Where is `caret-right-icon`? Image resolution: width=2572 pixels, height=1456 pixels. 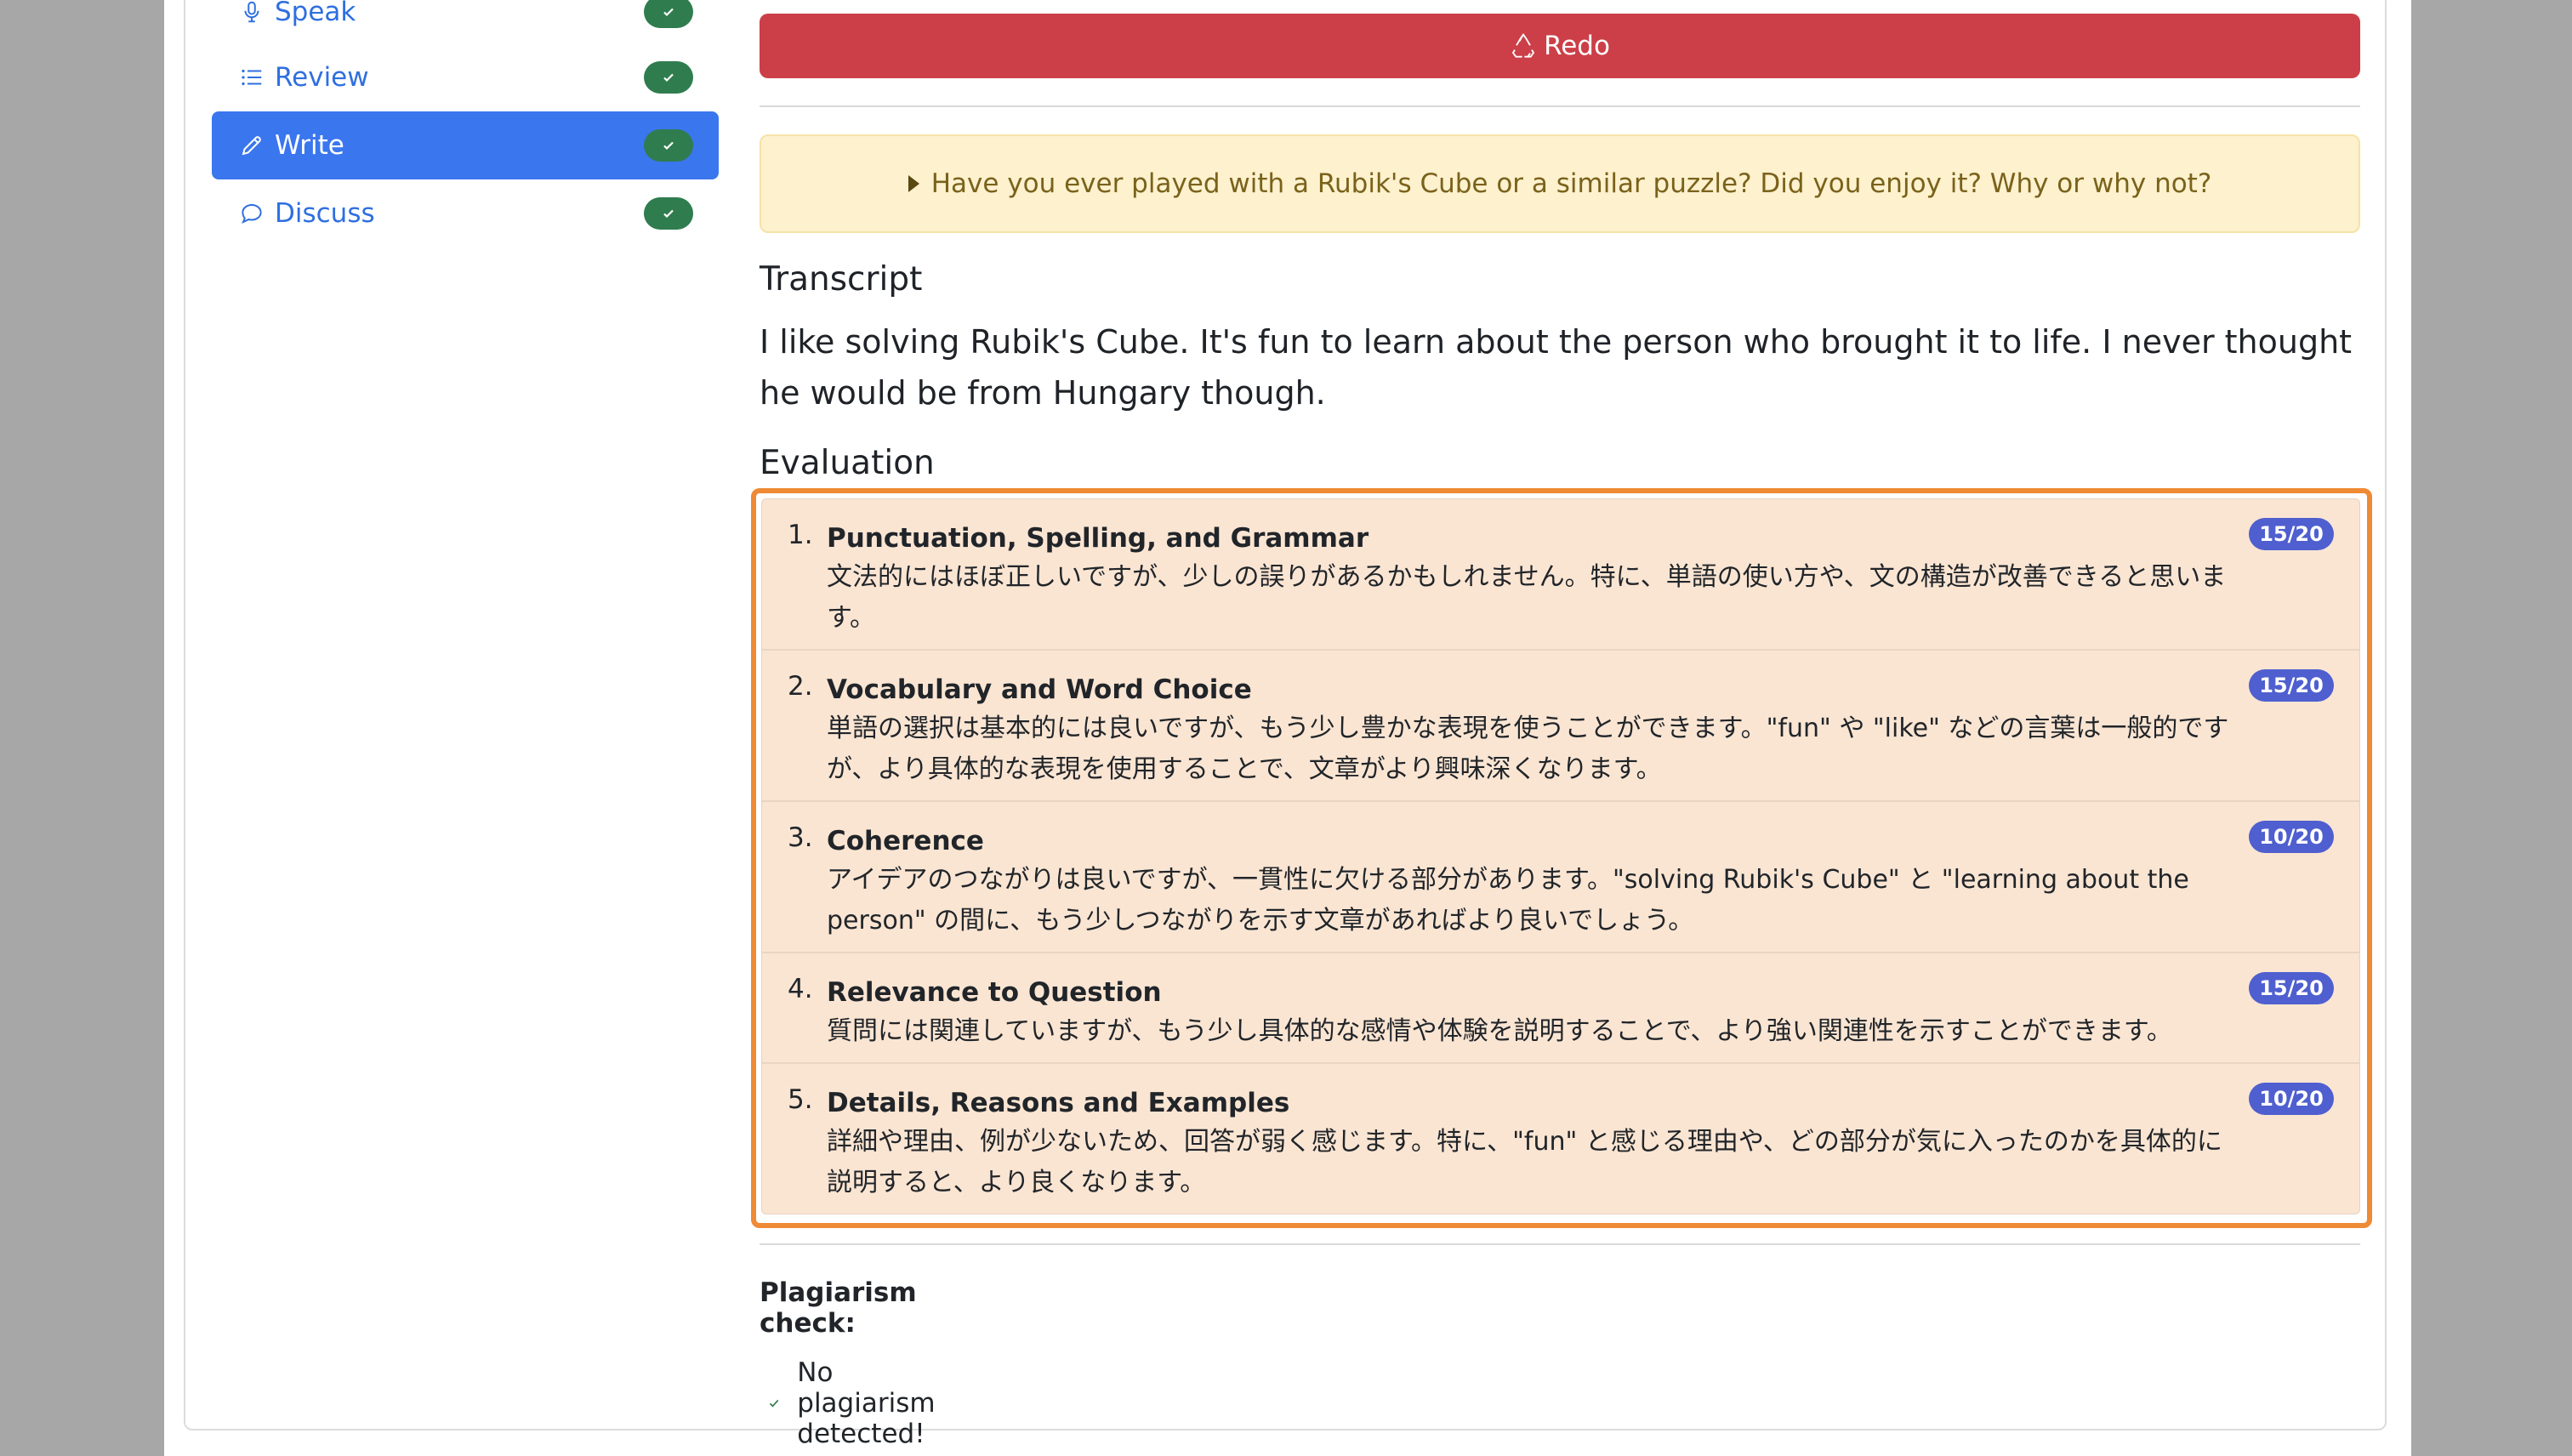 caret-right-icon is located at coordinates (914, 183).